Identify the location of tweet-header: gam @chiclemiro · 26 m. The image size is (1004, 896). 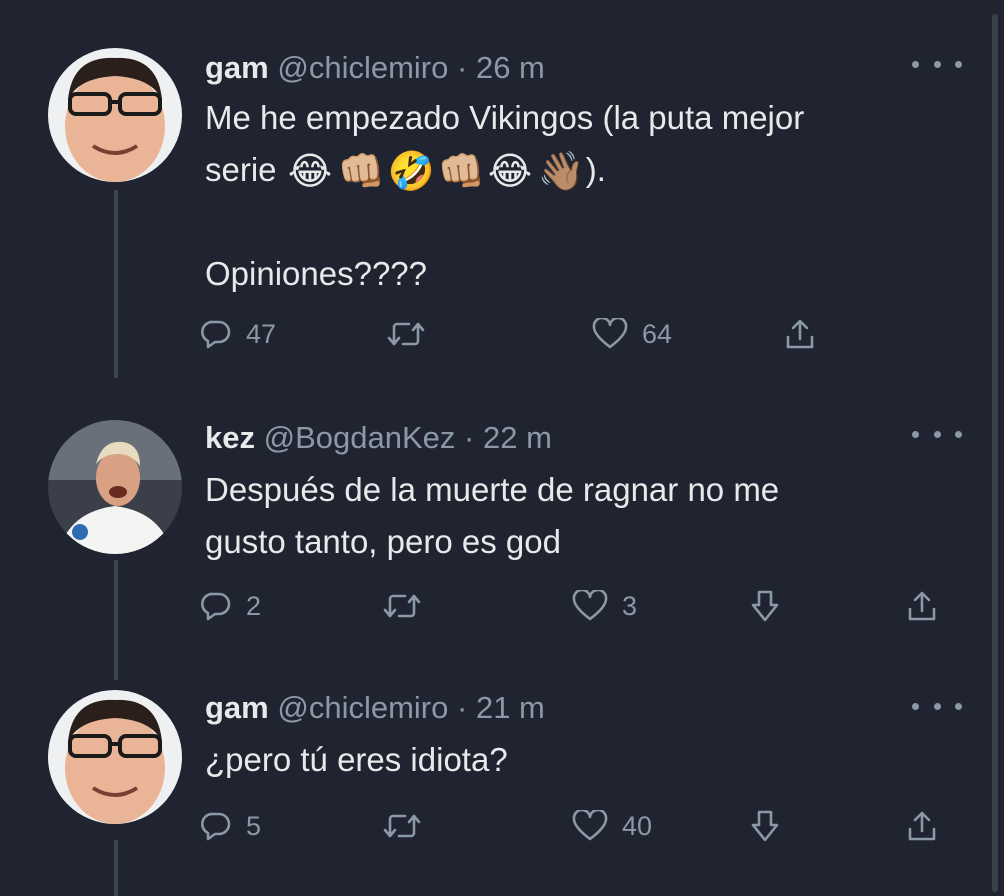
(375, 68).